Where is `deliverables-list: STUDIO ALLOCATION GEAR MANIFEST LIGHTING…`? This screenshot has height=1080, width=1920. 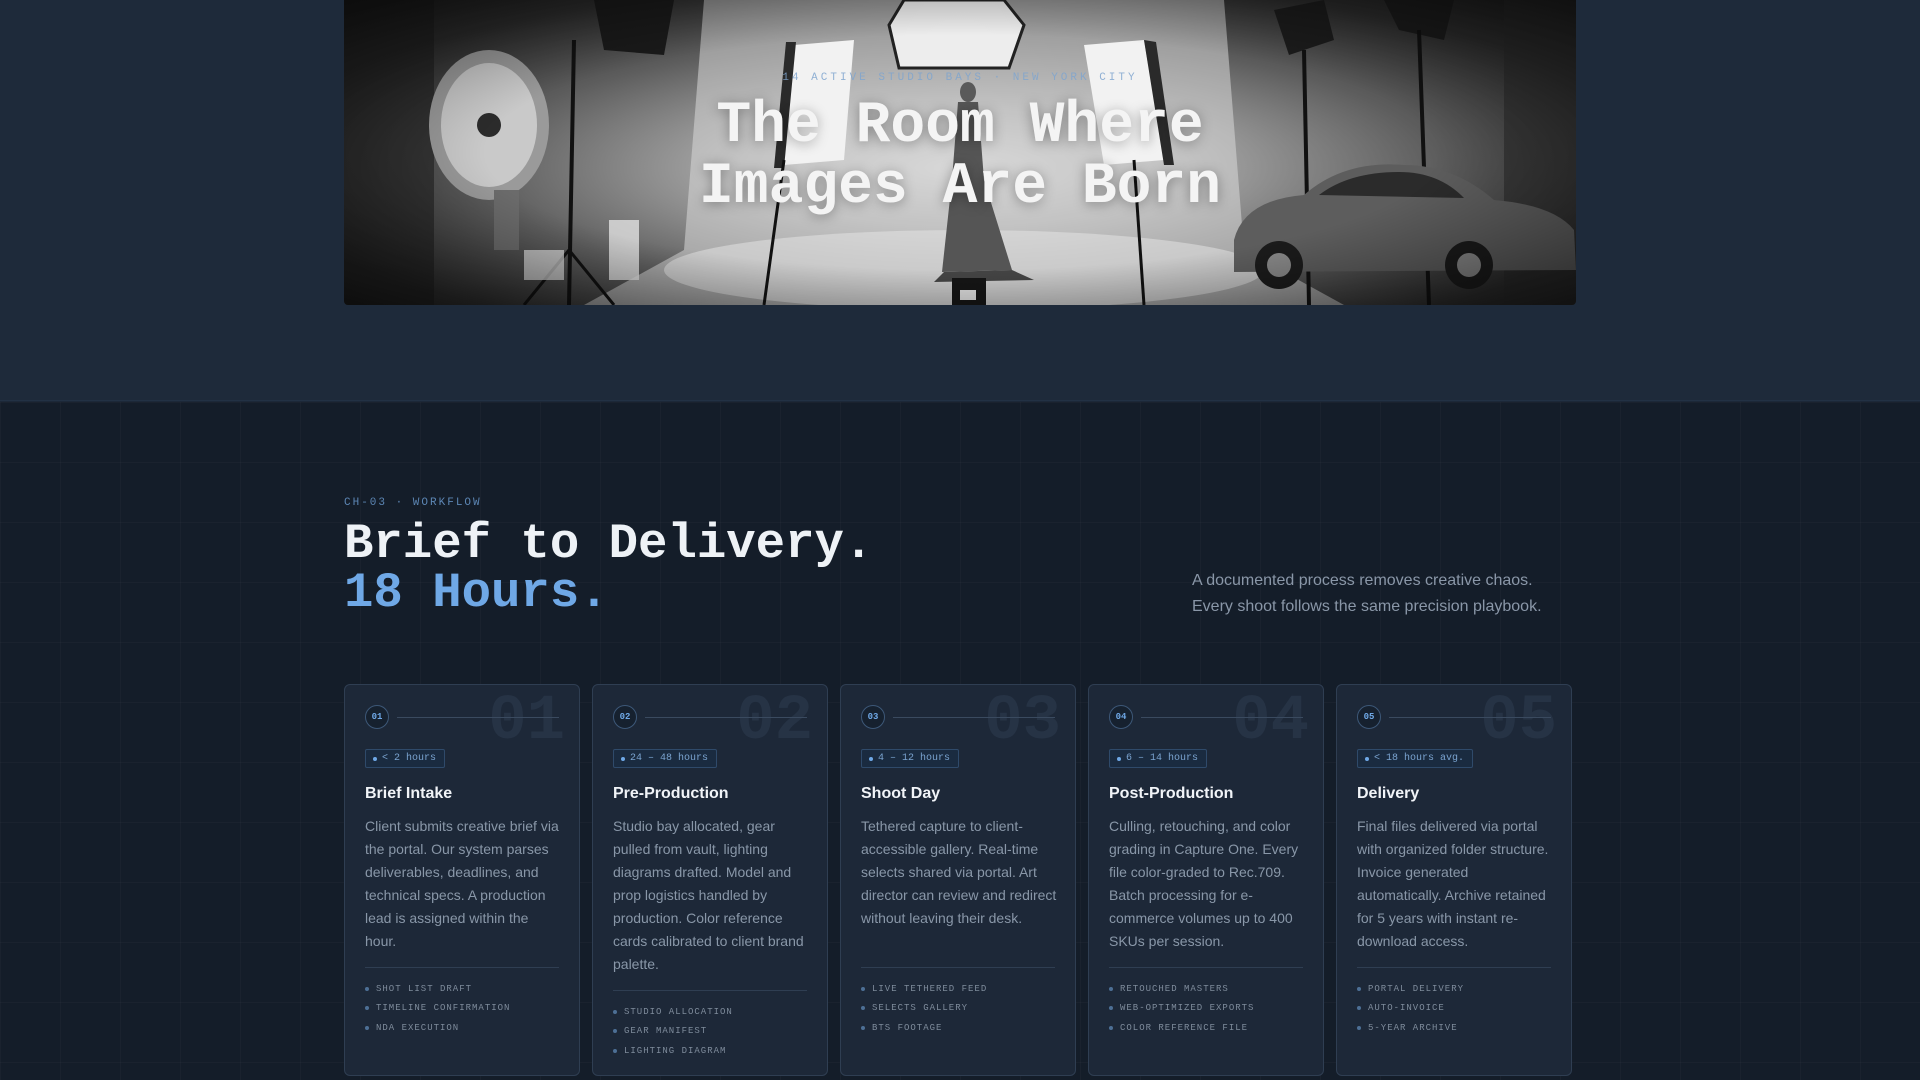 deliverables-list: STUDIO ALLOCATION GEAR MANIFEST LIGHTING… is located at coordinates (715, 1031).